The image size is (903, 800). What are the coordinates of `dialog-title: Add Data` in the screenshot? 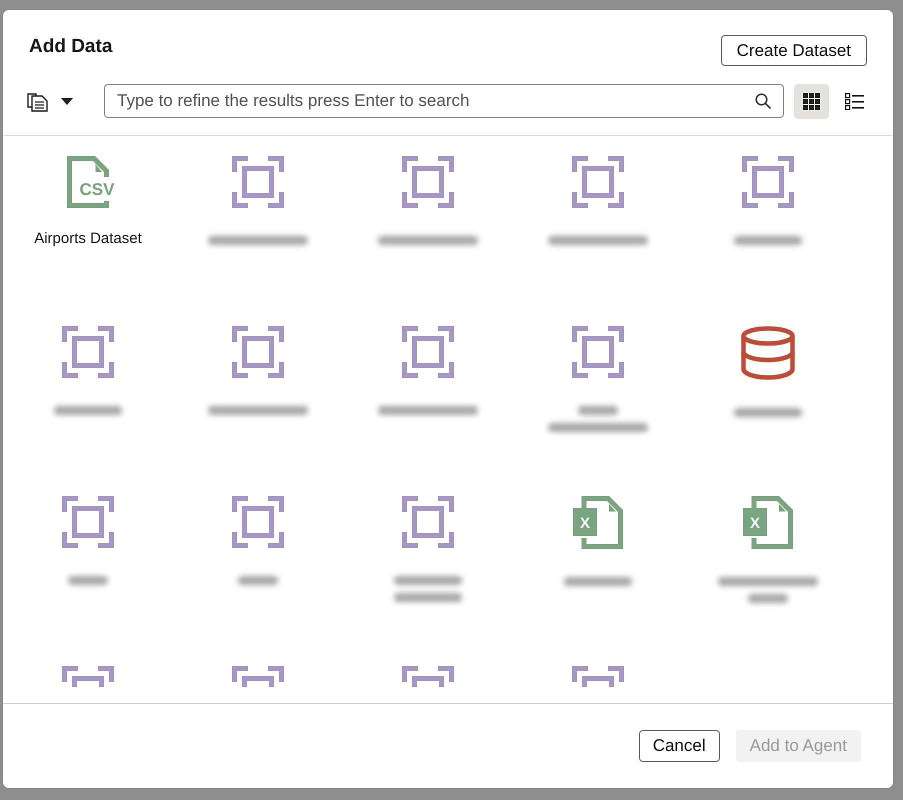 It's located at (70, 46).